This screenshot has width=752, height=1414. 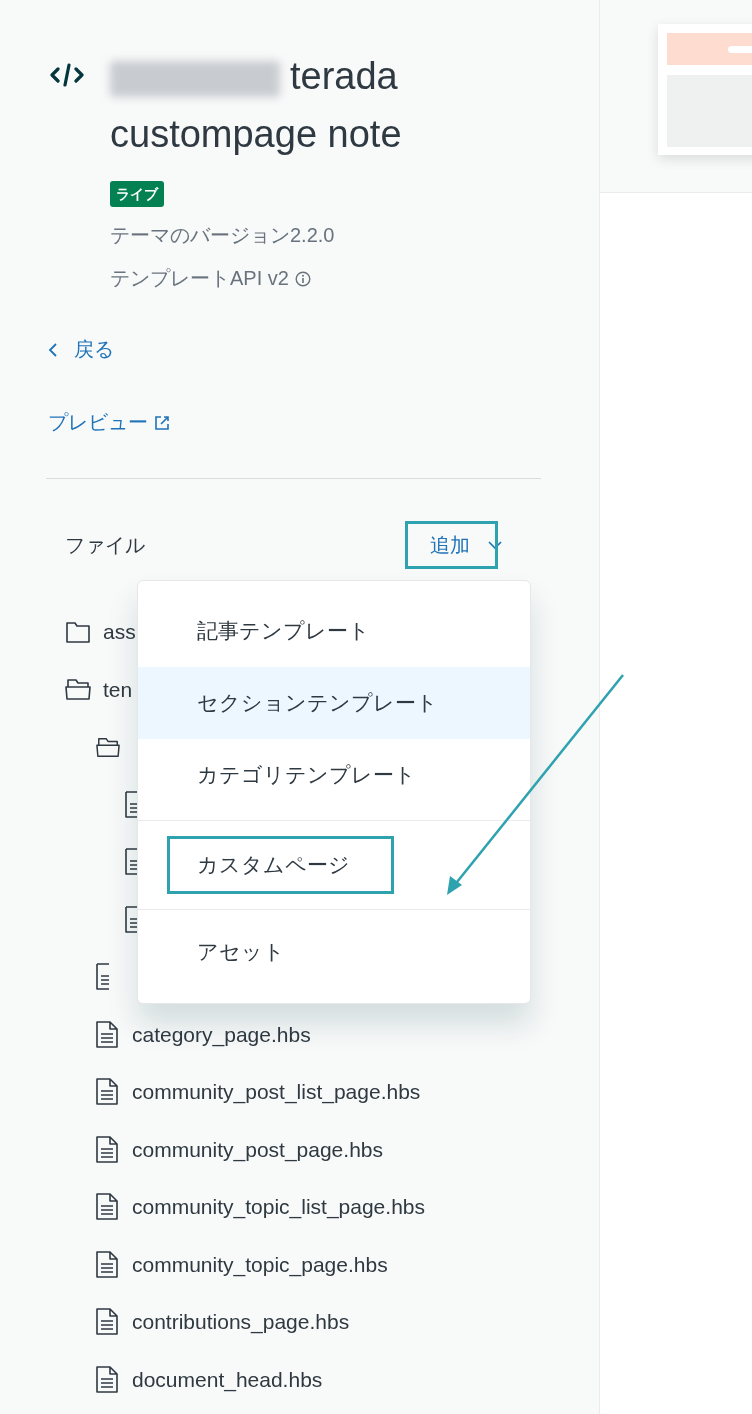 I want to click on files-heading: ファイル, so click(x=105, y=545).